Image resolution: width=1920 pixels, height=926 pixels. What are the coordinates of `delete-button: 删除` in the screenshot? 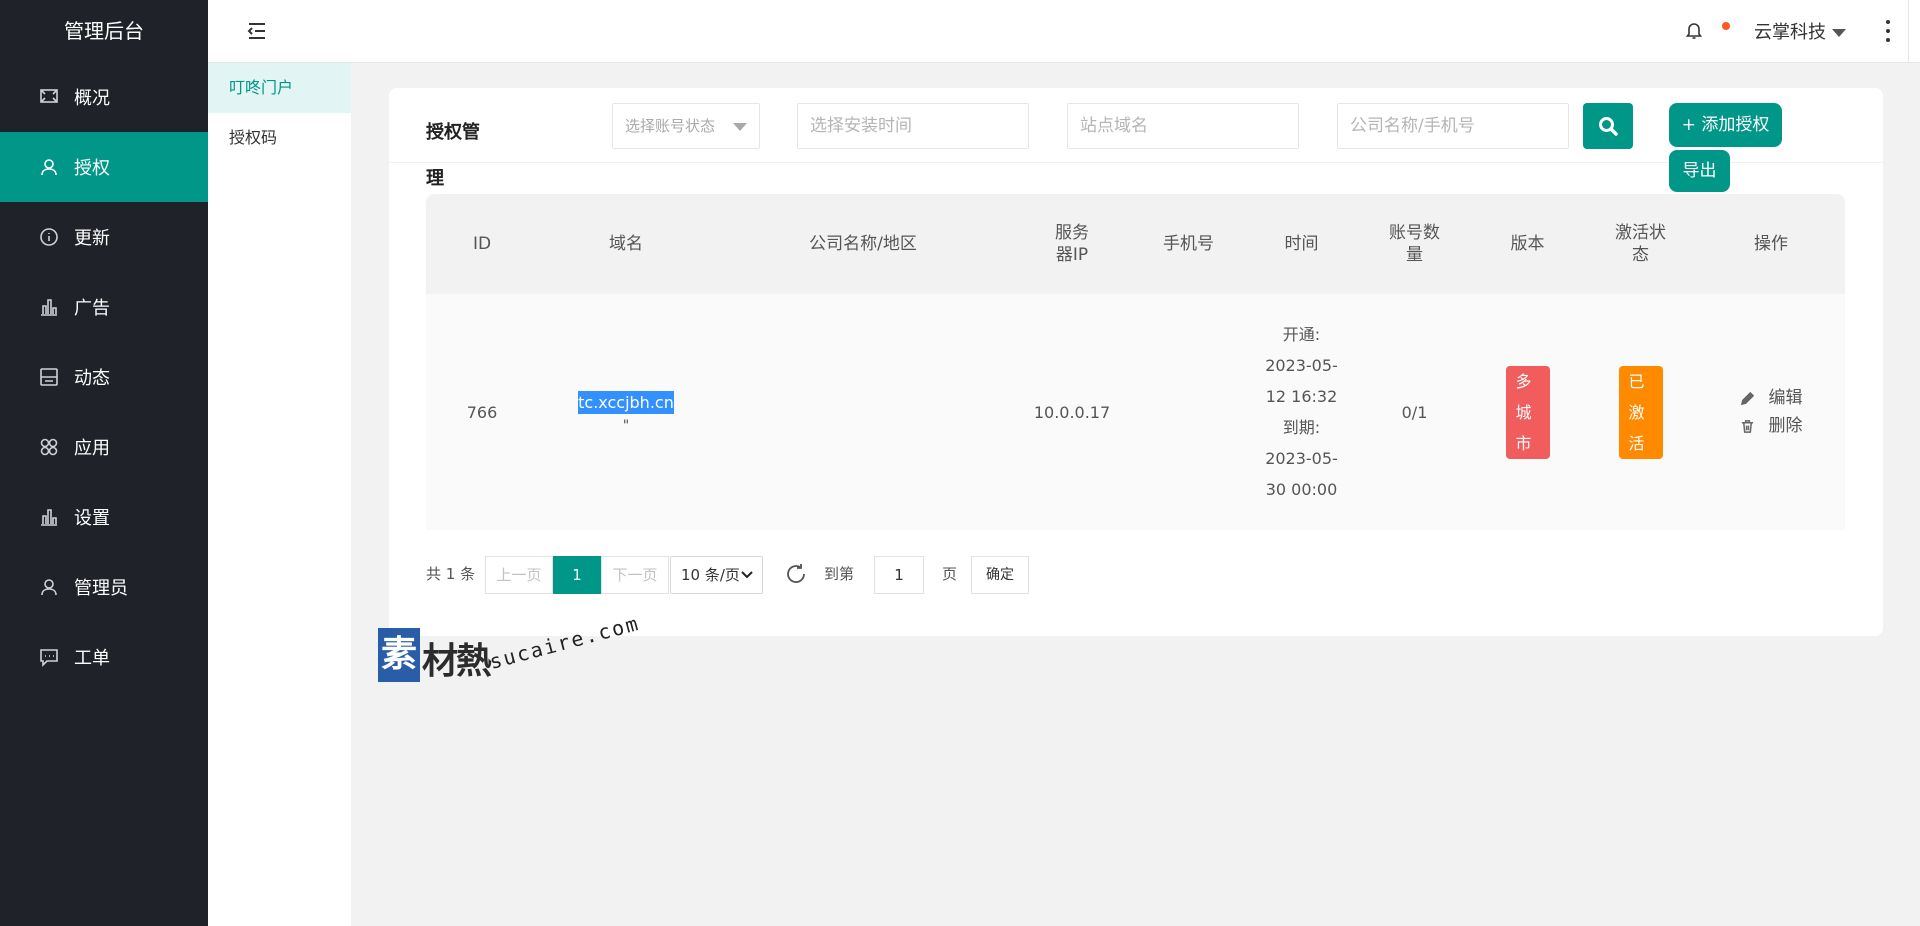 It's located at (1771, 426).